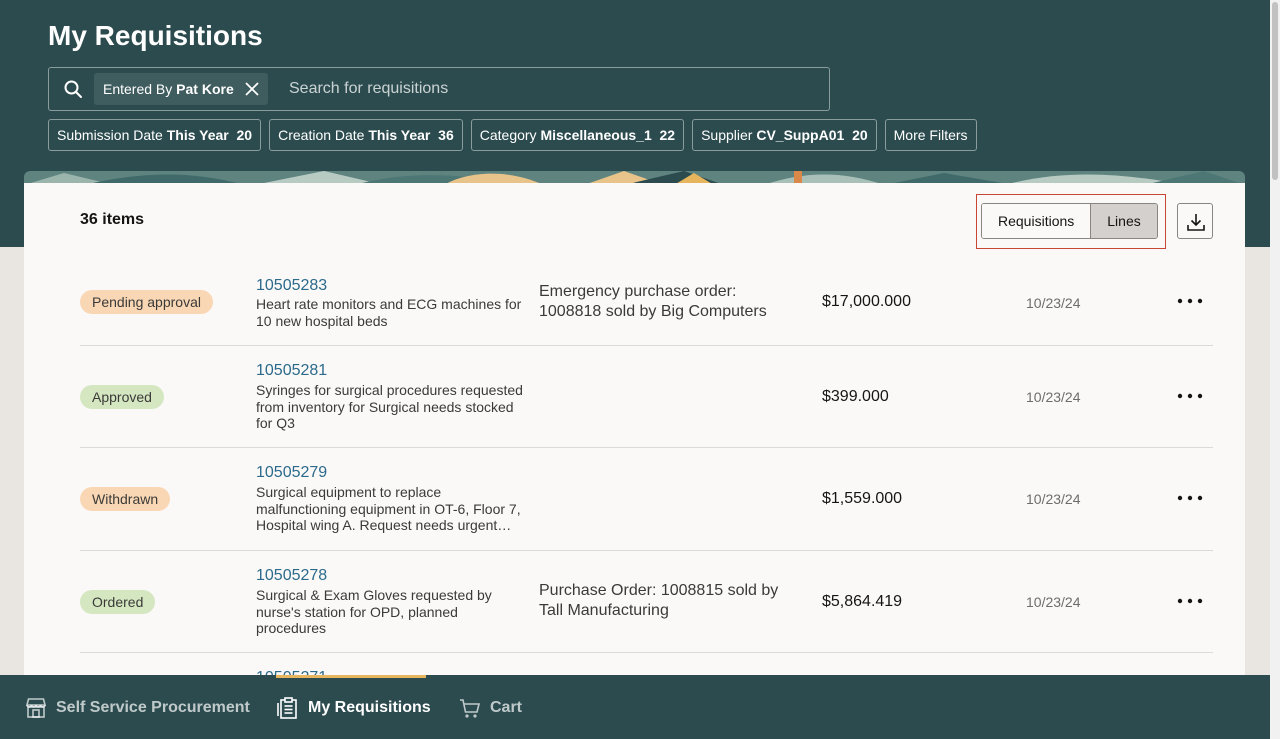 Image resolution: width=1280 pixels, height=739 pixels. Describe the element at coordinates (549, 89) in the screenshot. I see `search-input` at that location.